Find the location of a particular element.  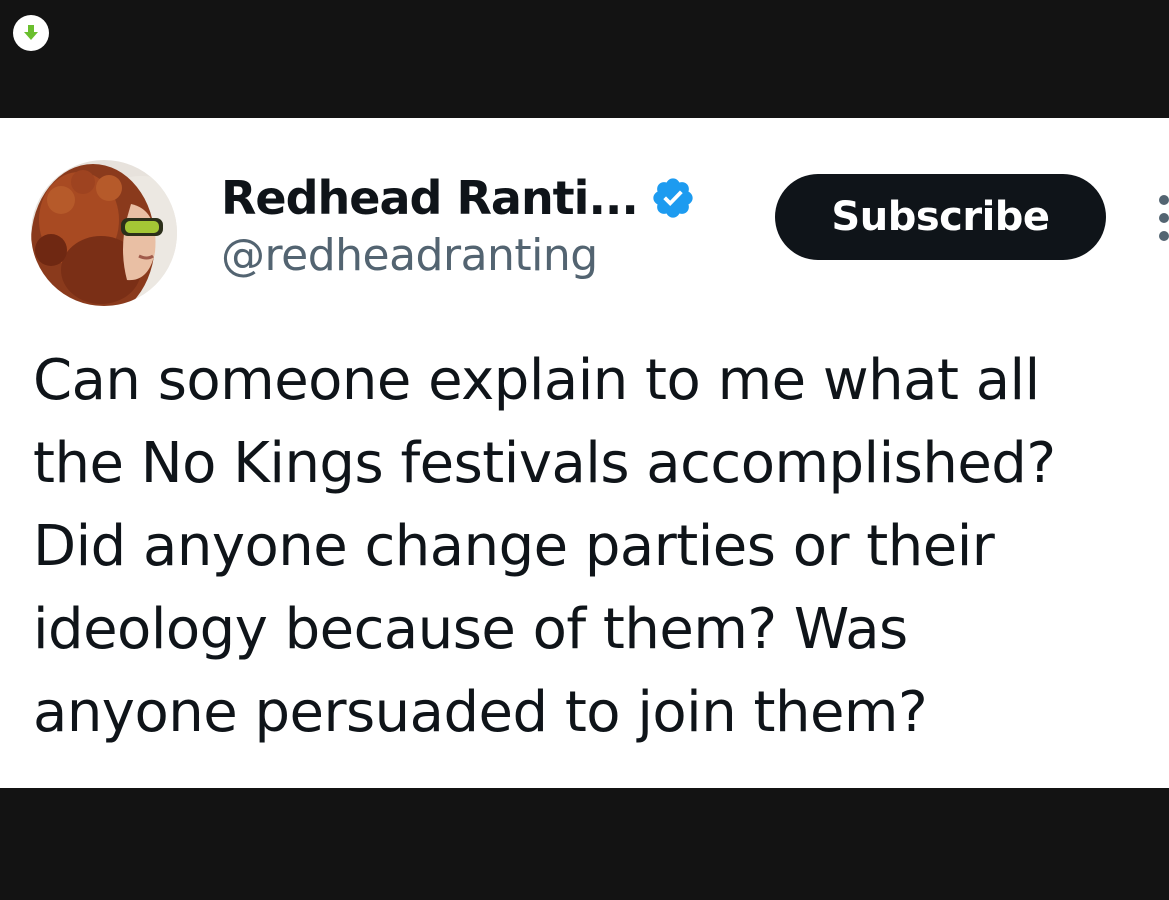

download-button is located at coordinates (31, 33).